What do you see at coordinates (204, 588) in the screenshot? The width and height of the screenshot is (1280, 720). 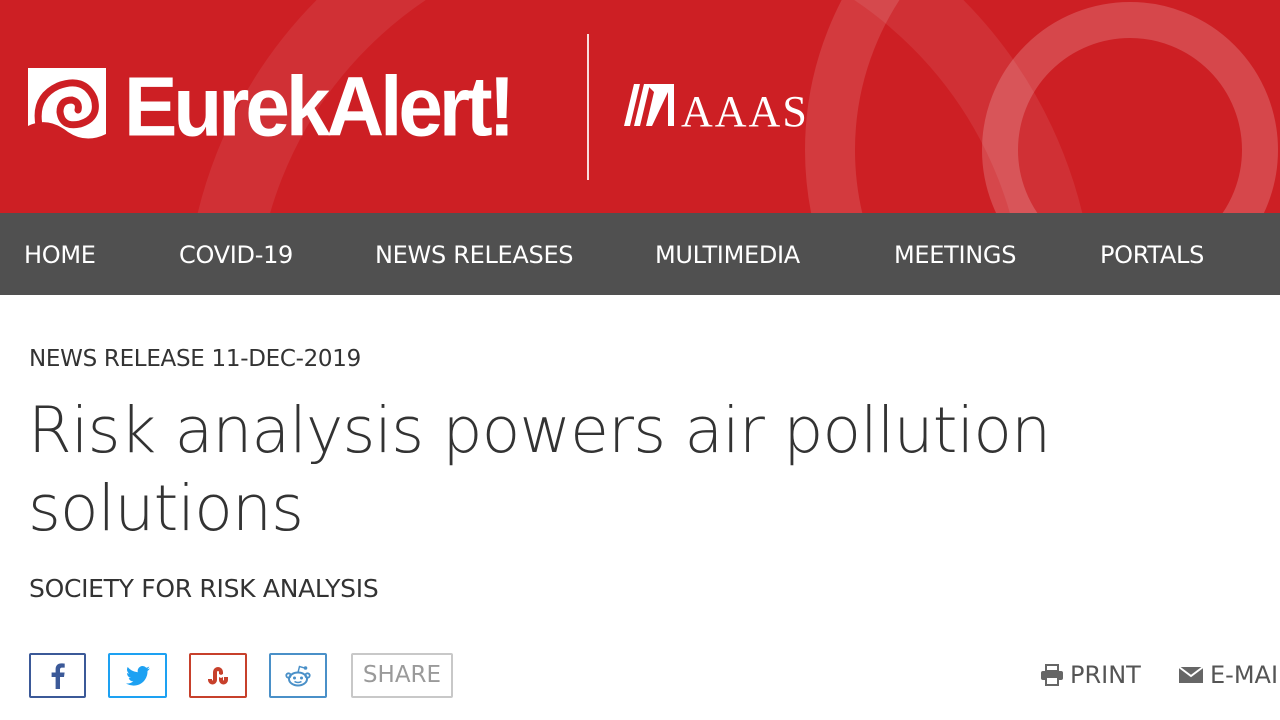 I see `release-source: SOCIETY FOR RISK ANALYSIS` at bounding box center [204, 588].